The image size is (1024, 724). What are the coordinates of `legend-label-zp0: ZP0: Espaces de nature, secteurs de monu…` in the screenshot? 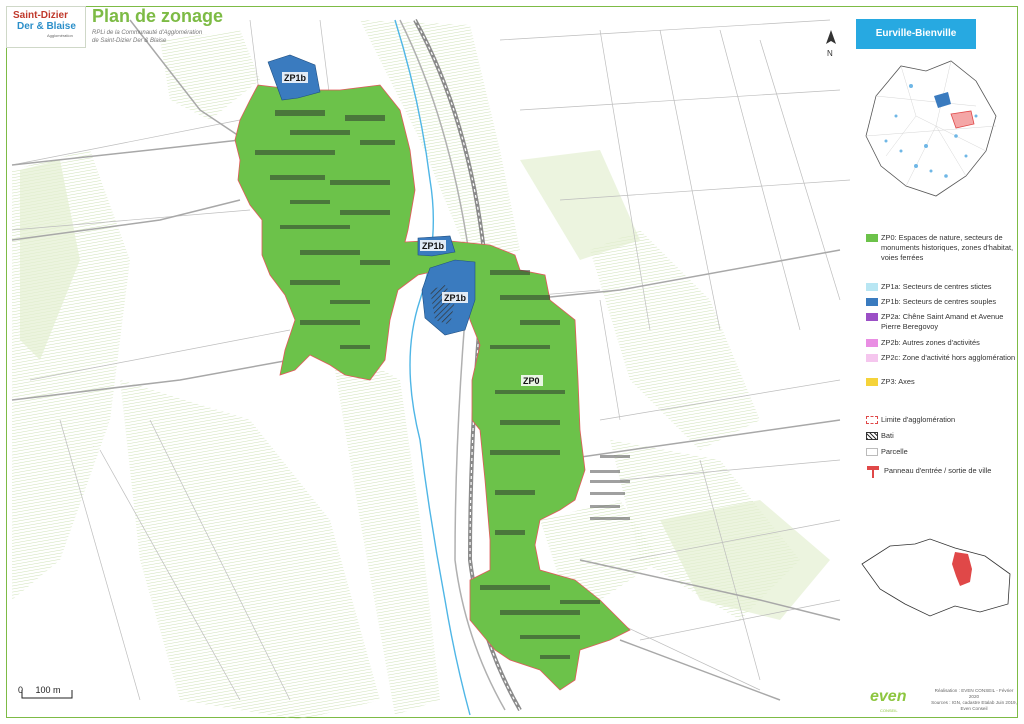 It's located at (947, 247).